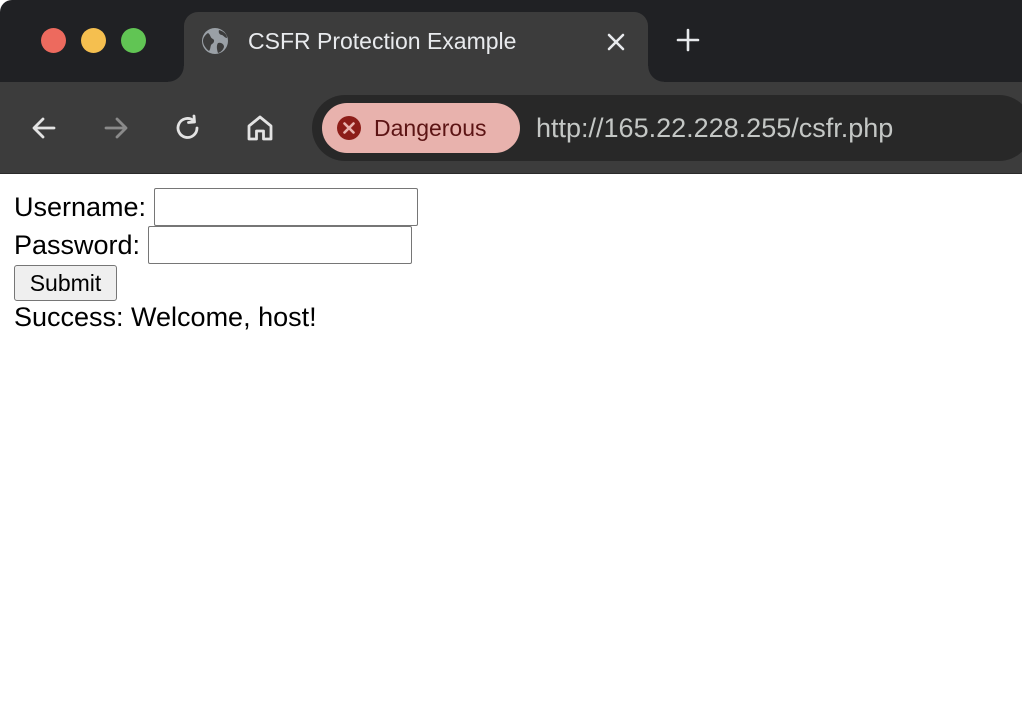 The width and height of the screenshot is (1022, 726). I want to click on reload-icon, so click(188, 128).